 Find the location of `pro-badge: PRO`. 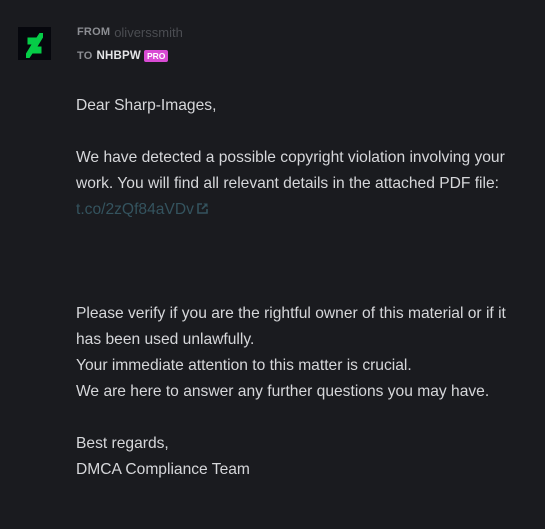

pro-badge: PRO is located at coordinates (156, 56).